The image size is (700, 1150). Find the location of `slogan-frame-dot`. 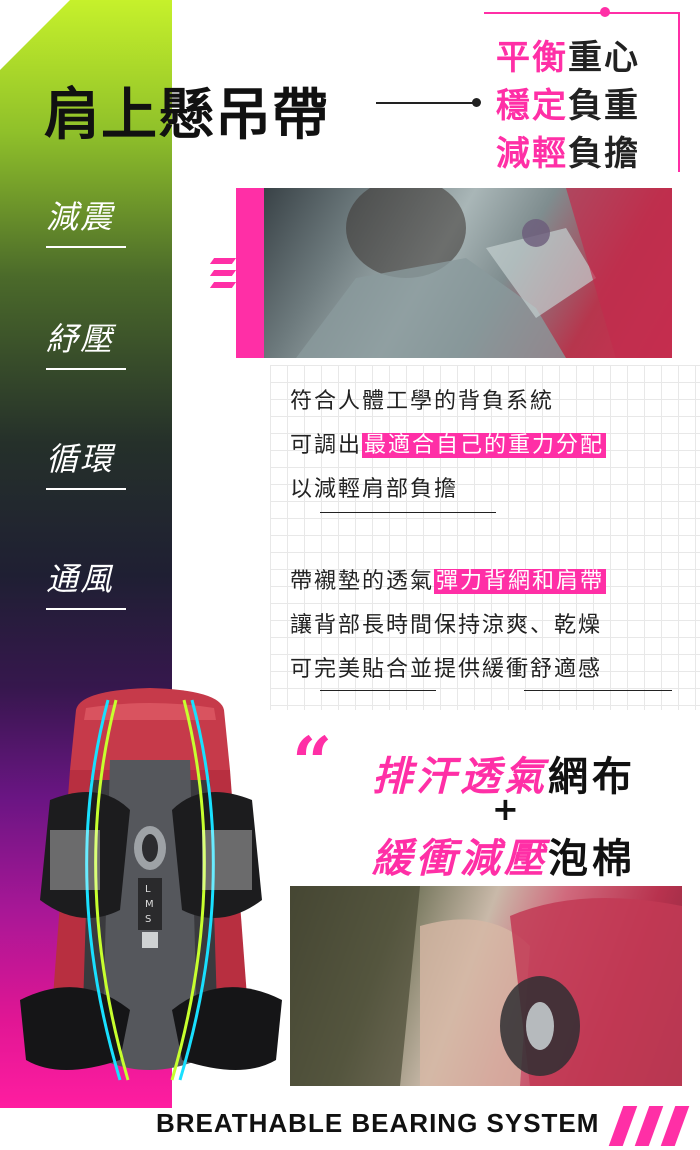

slogan-frame-dot is located at coordinates (605, 12).